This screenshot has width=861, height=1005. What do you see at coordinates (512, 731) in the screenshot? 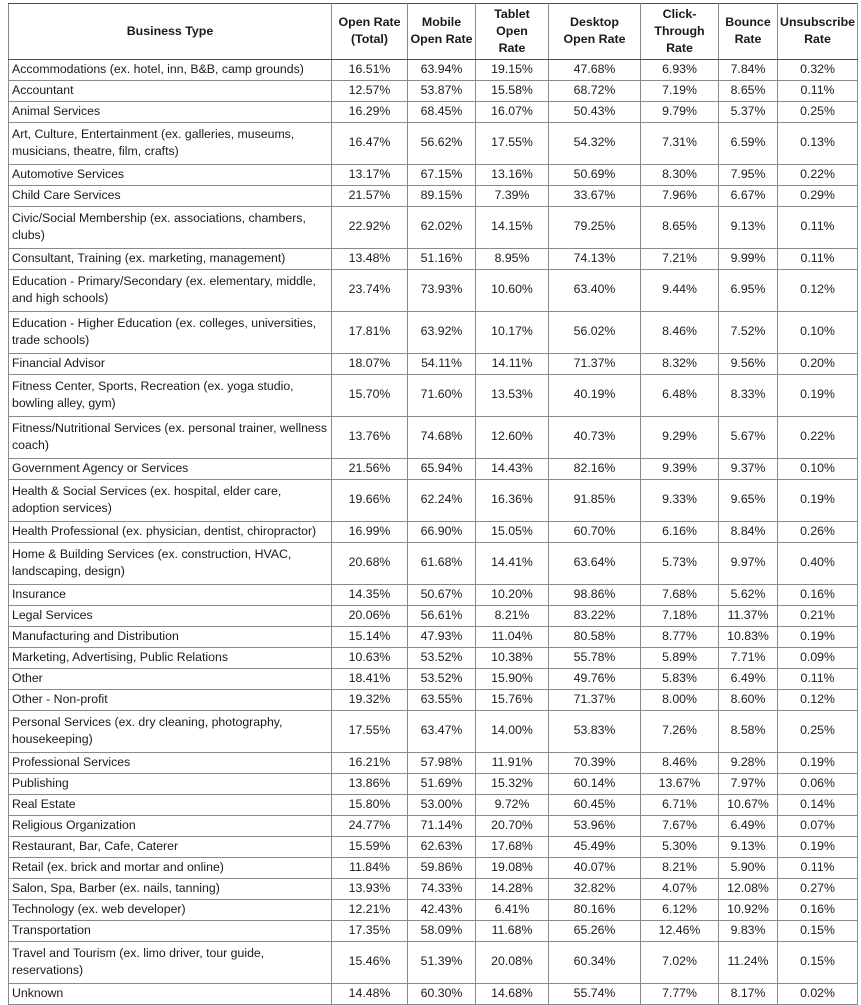
I see `cell-tablet-open-rate: 14.00%` at bounding box center [512, 731].